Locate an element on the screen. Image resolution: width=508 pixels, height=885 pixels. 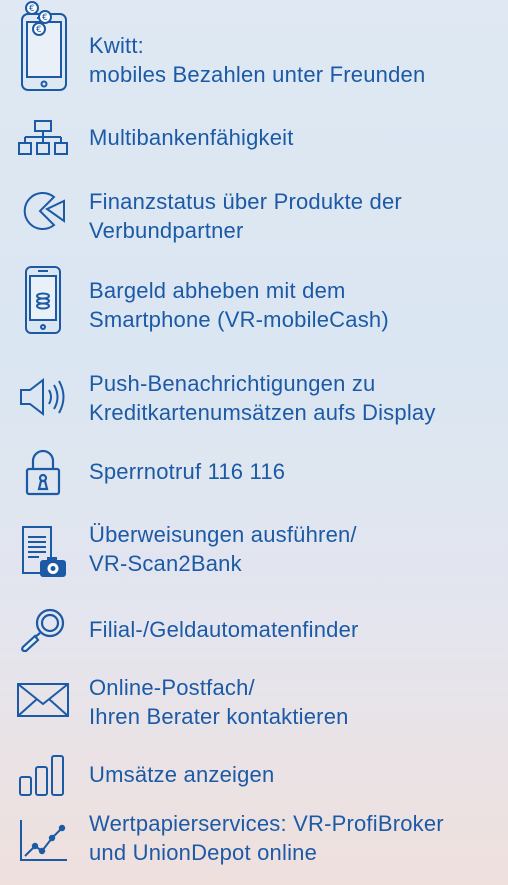
bar-chart-icon is located at coordinates (43, 775).